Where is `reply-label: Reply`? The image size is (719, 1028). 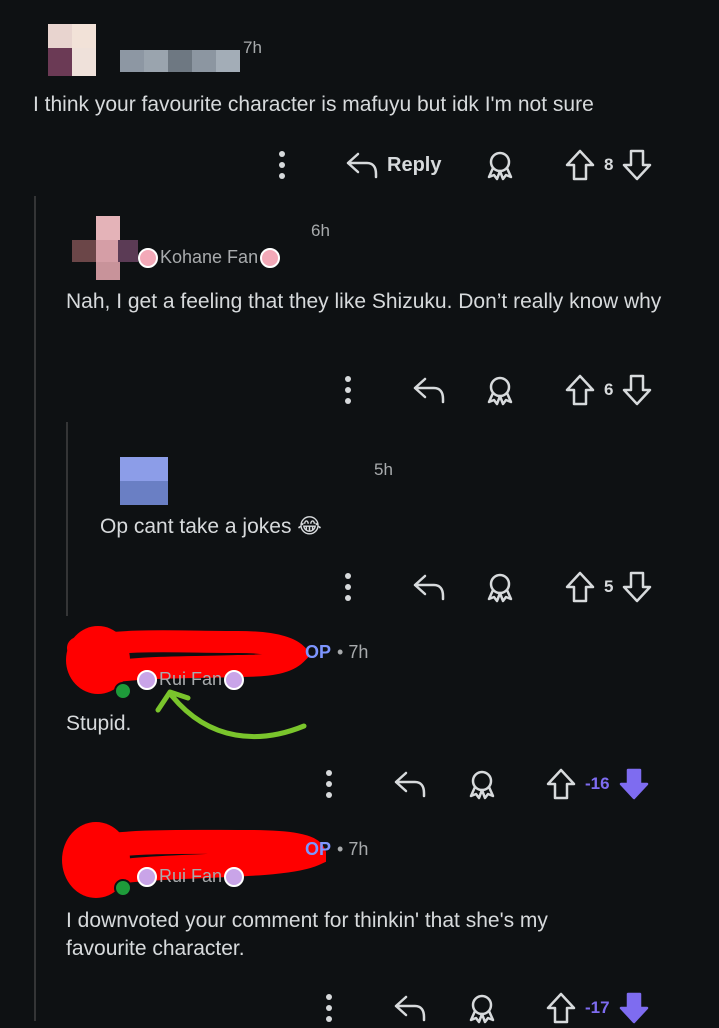
reply-label: Reply is located at coordinates (414, 164).